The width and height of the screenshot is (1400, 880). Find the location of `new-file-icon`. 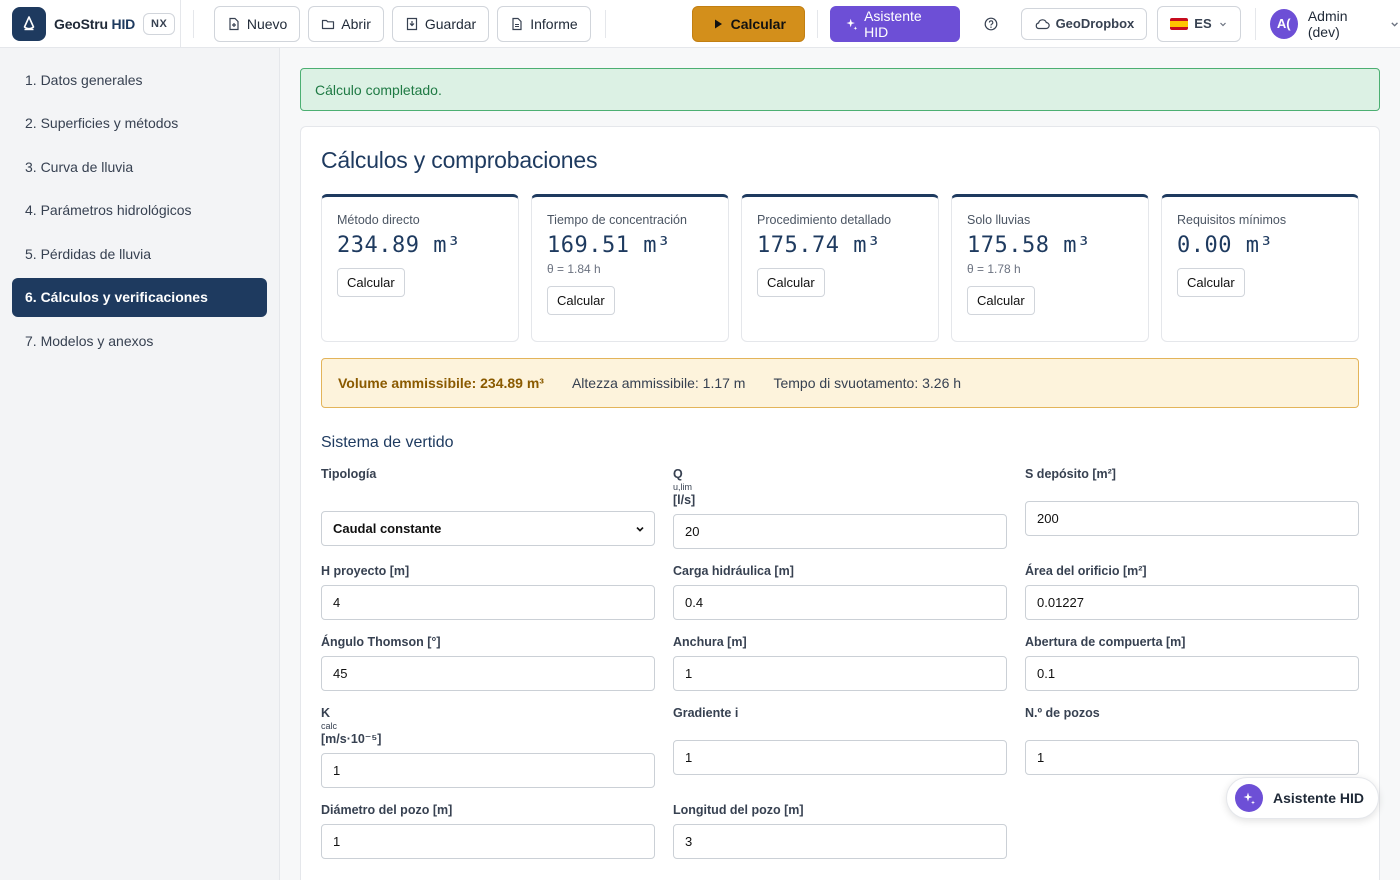

new-file-icon is located at coordinates (234, 23).